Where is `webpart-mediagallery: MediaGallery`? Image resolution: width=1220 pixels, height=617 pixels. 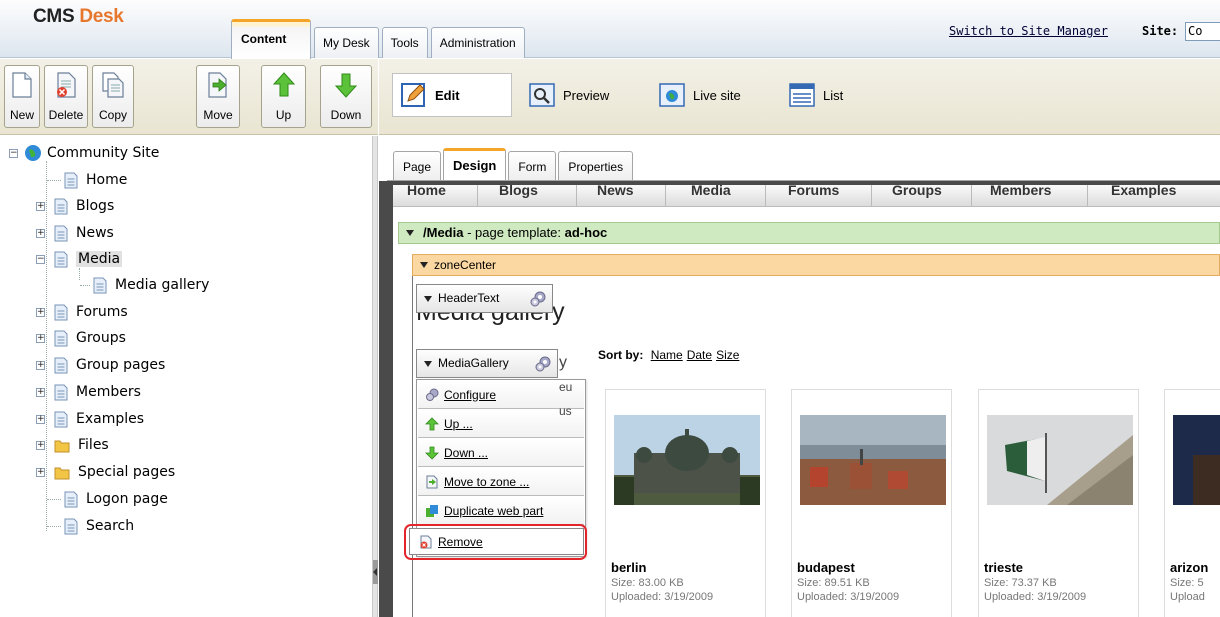
webpart-mediagallery: MediaGallery is located at coordinates (487, 363).